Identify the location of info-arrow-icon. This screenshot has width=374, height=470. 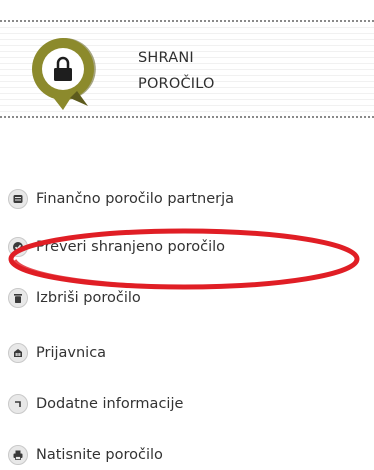
(18, 404).